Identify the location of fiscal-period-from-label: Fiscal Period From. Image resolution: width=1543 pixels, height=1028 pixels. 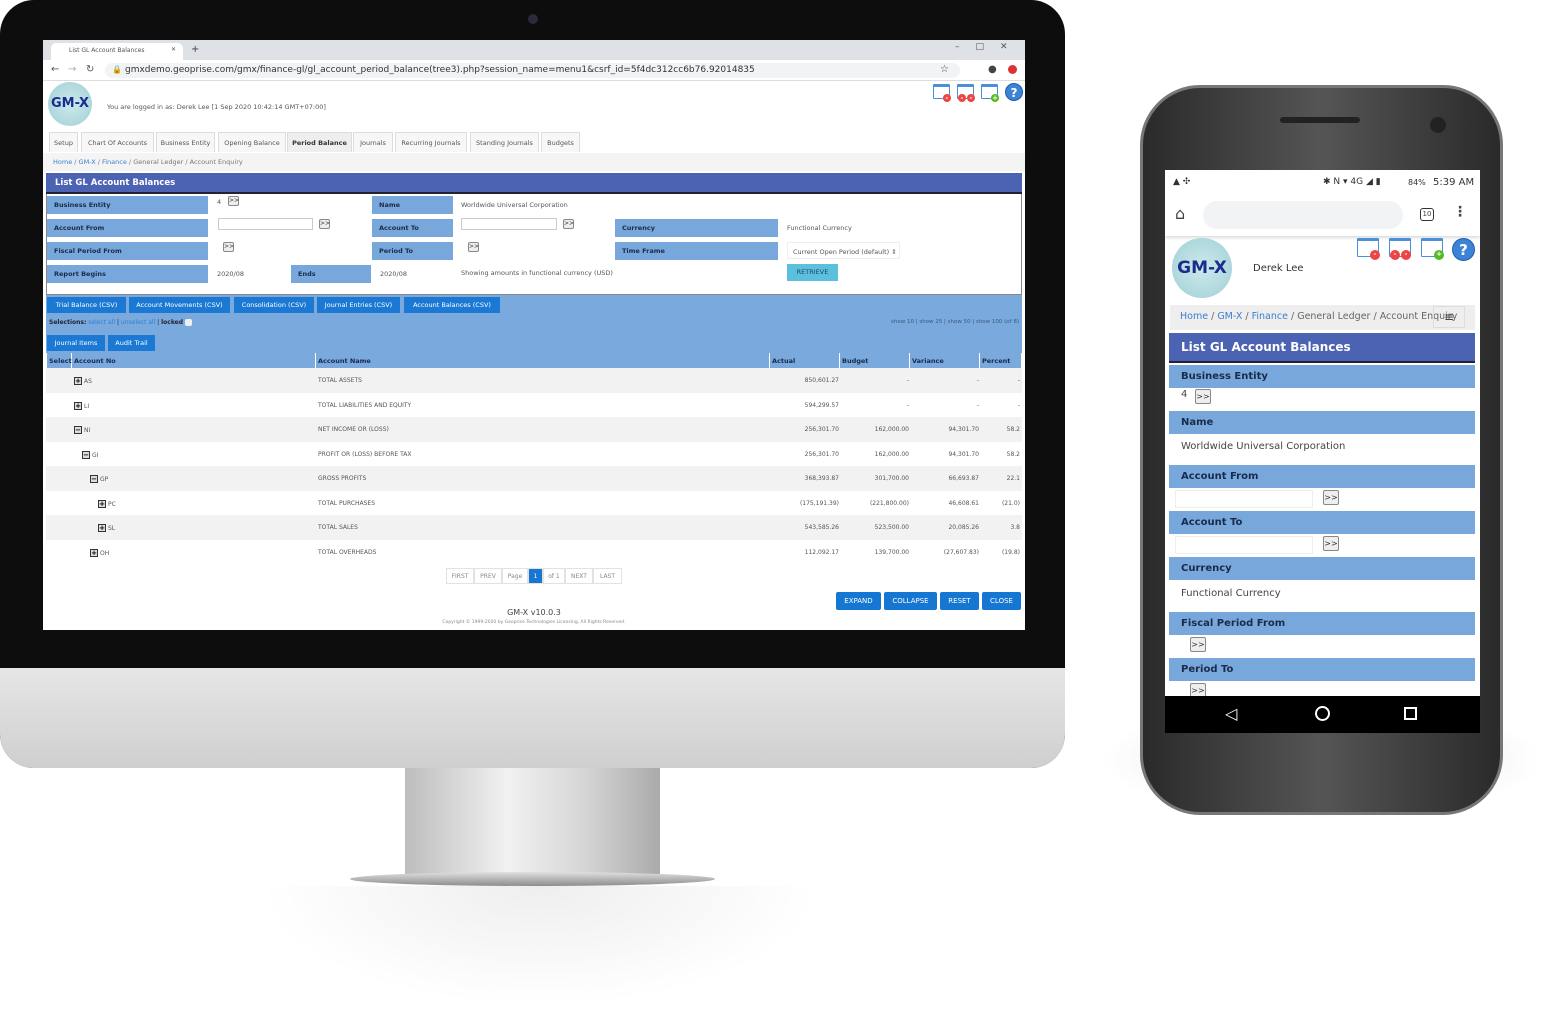
(1322, 623).